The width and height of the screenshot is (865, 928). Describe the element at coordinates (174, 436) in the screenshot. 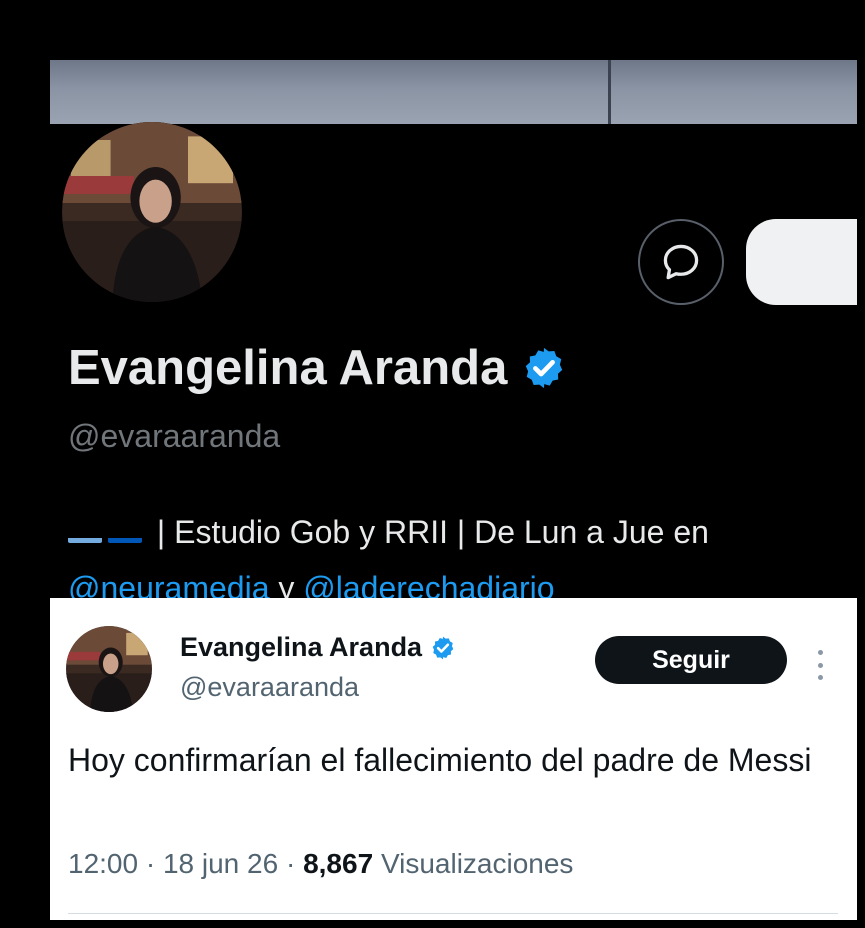

I see `profile-handle: @evaraaranda` at that location.